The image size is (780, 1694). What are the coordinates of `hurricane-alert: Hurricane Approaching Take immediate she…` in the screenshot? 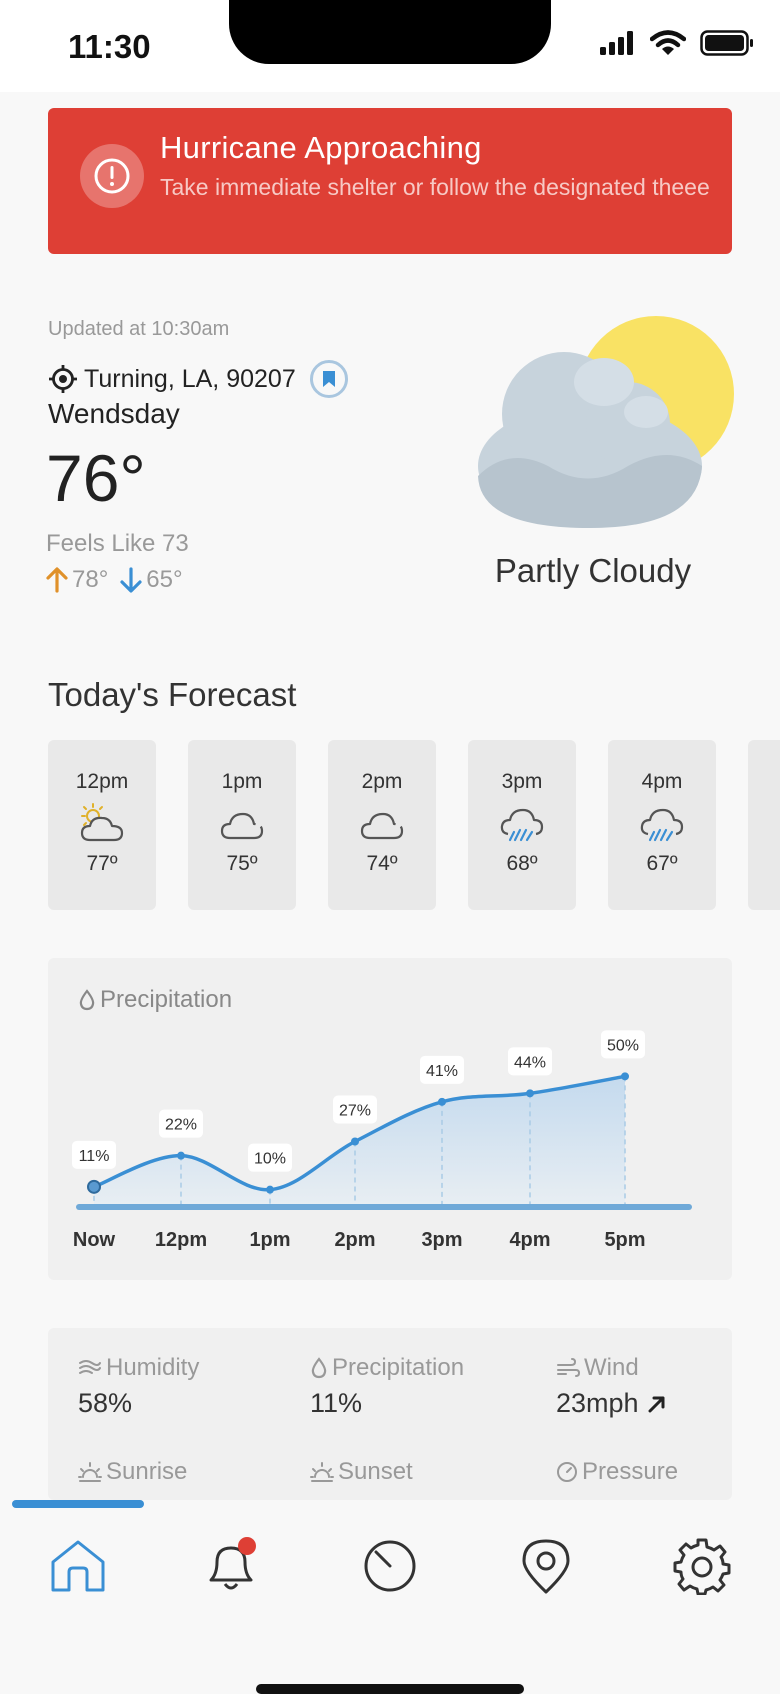 It's located at (390, 181).